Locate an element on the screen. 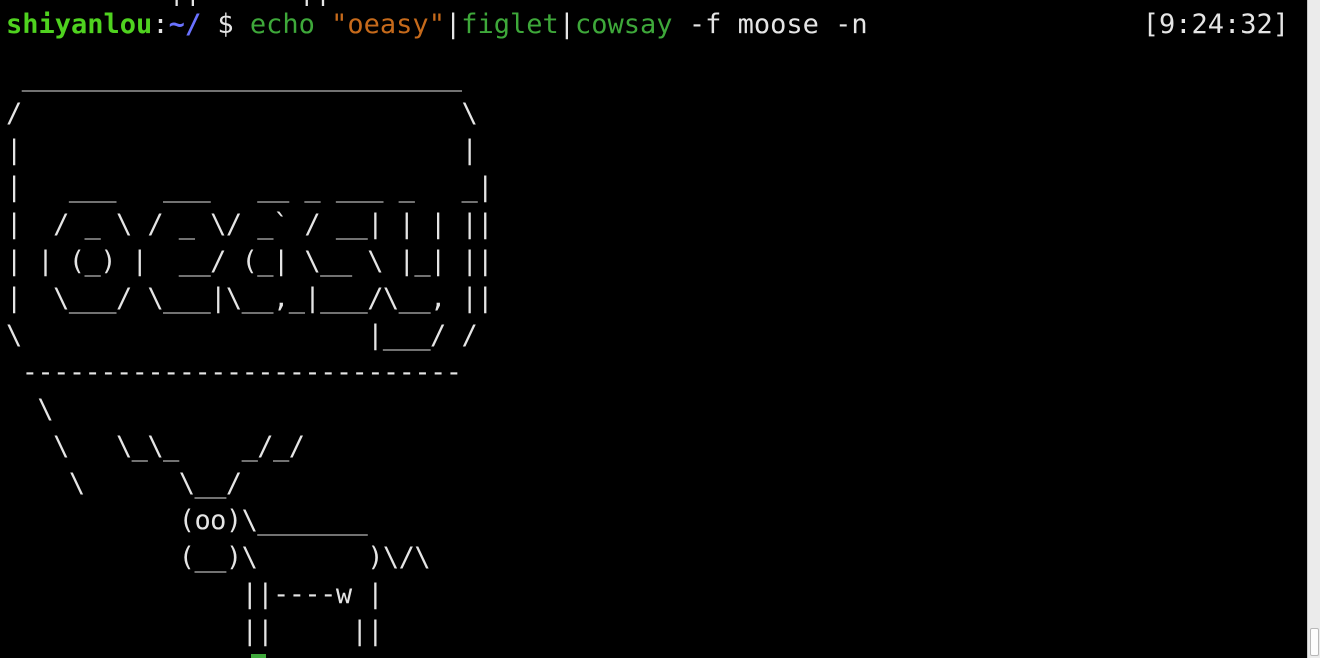 Image resolution: width=1320 pixels, height=658 pixels. prompt-clock: [9:24:32] is located at coordinates (1215, 24).